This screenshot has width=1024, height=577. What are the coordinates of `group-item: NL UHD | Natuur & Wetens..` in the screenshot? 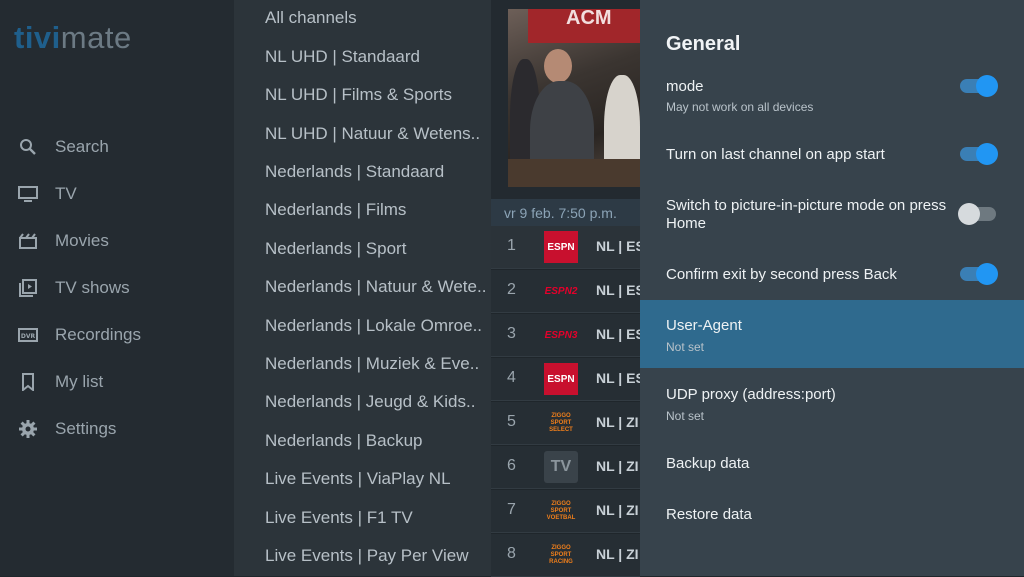 It's located at (376, 134).